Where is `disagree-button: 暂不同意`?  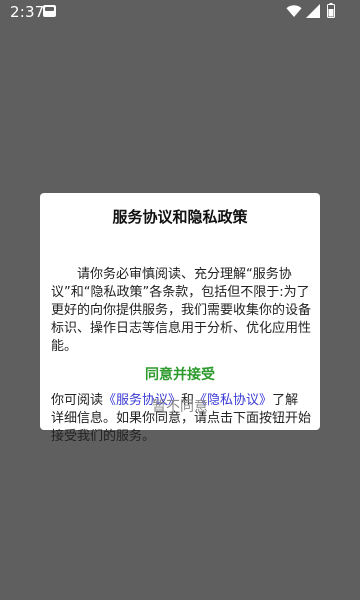 disagree-button: 暂不同意 is located at coordinates (180, 407).